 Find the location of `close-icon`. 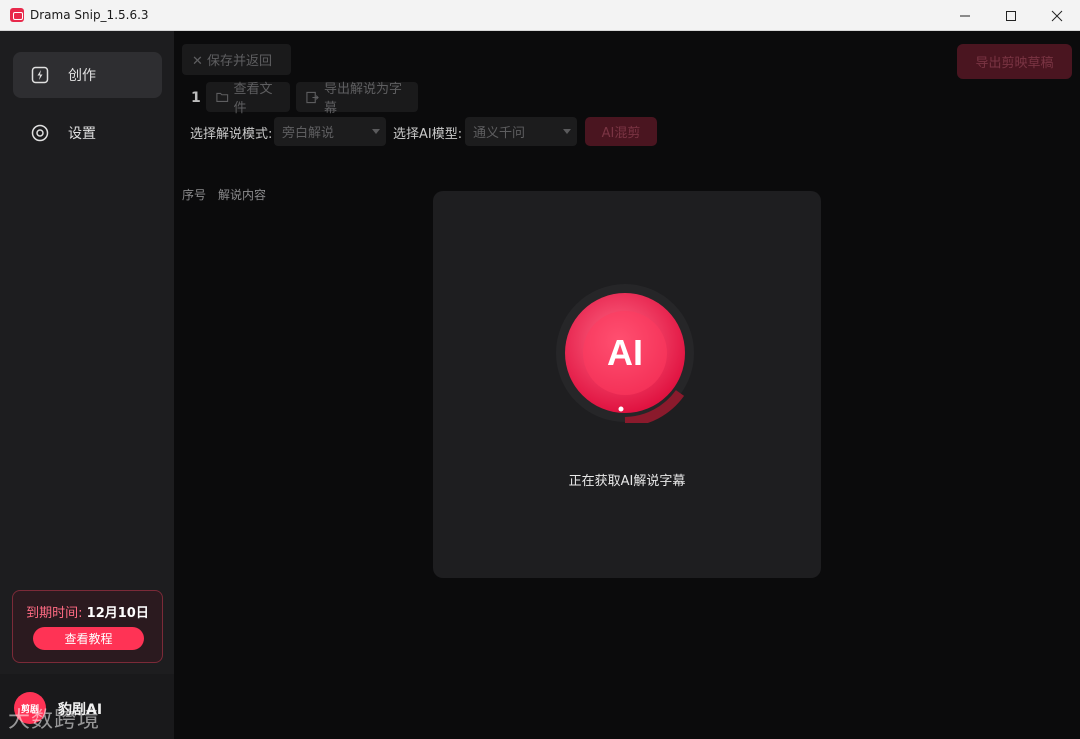

close-icon is located at coordinates (1057, 15).